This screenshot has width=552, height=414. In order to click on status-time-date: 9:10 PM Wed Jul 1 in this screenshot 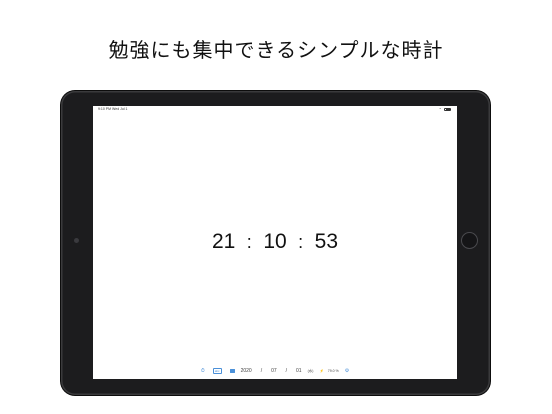, I will do `click(113, 109)`.